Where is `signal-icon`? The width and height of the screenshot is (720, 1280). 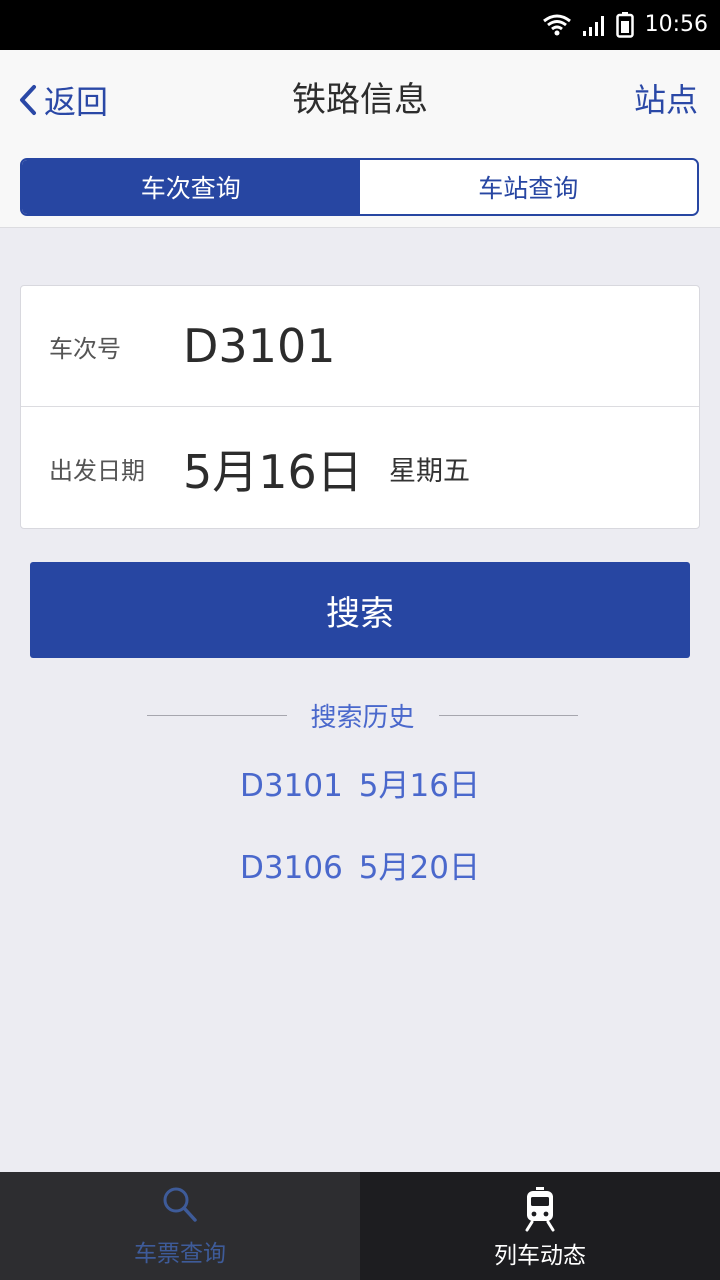 signal-icon is located at coordinates (593, 26).